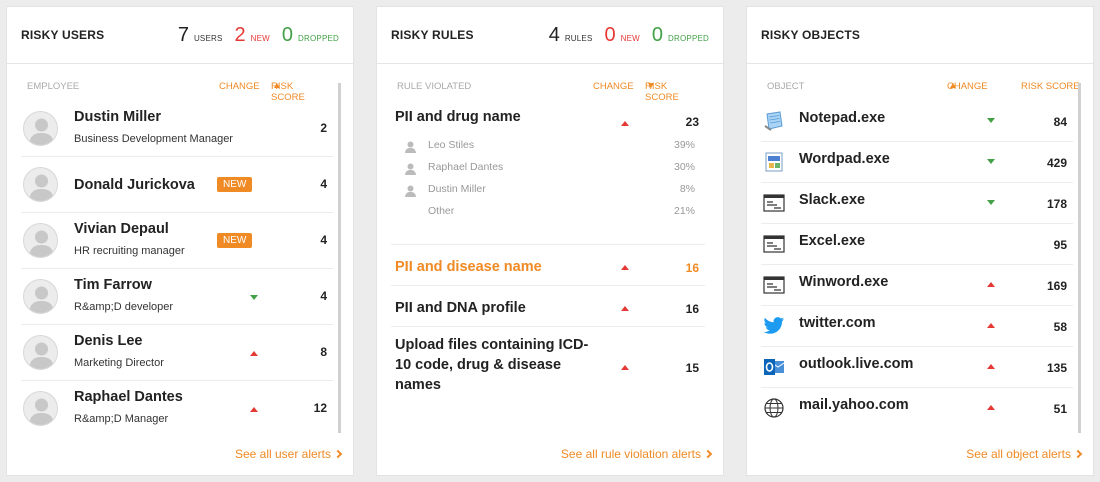 Image resolution: width=1100 pixels, height=482 pixels. What do you see at coordinates (468, 267) in the screenshot?
I see `rule-name: PII and disease name` at bounding box center [468, 267].